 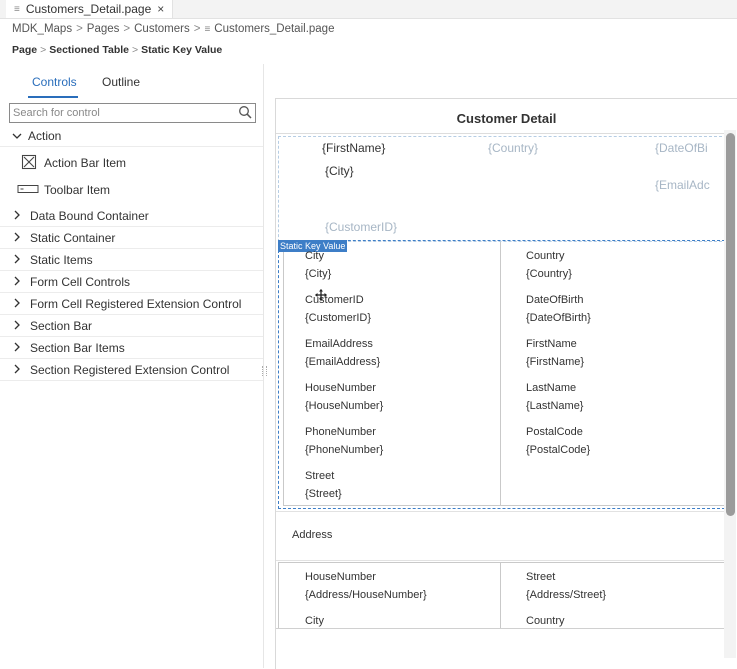 What do you see at coordinates (29, 163) in the screenshot?
I see `action-bar-item-icon` at bounding box center [29, 163].